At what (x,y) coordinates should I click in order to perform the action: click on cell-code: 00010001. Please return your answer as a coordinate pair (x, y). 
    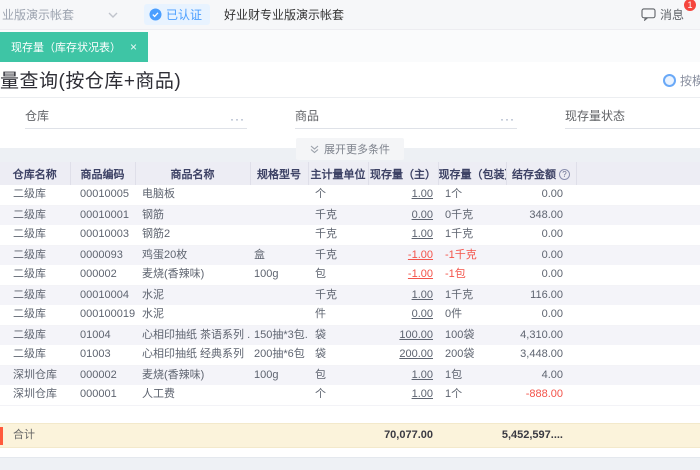
    Looking at the image, I should click on (104, 214).